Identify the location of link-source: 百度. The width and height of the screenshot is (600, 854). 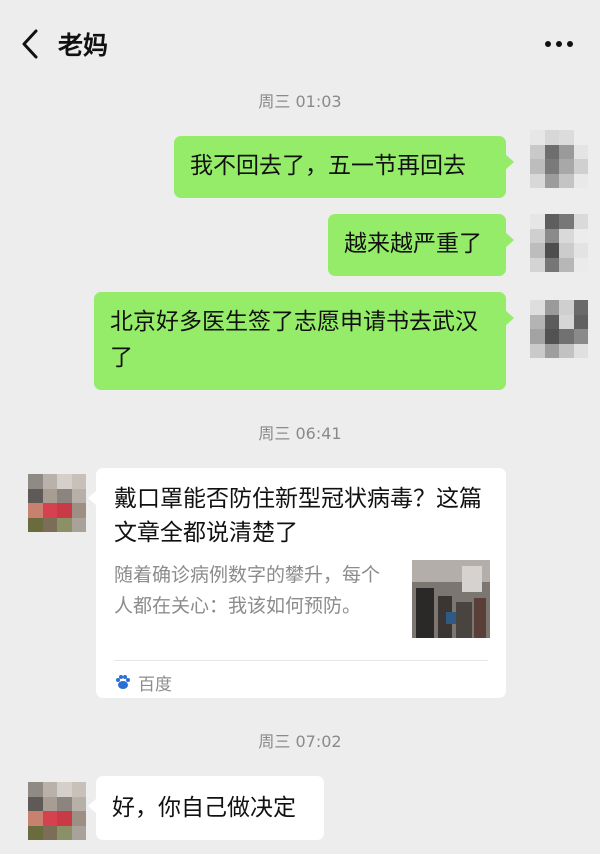
(143, 682).